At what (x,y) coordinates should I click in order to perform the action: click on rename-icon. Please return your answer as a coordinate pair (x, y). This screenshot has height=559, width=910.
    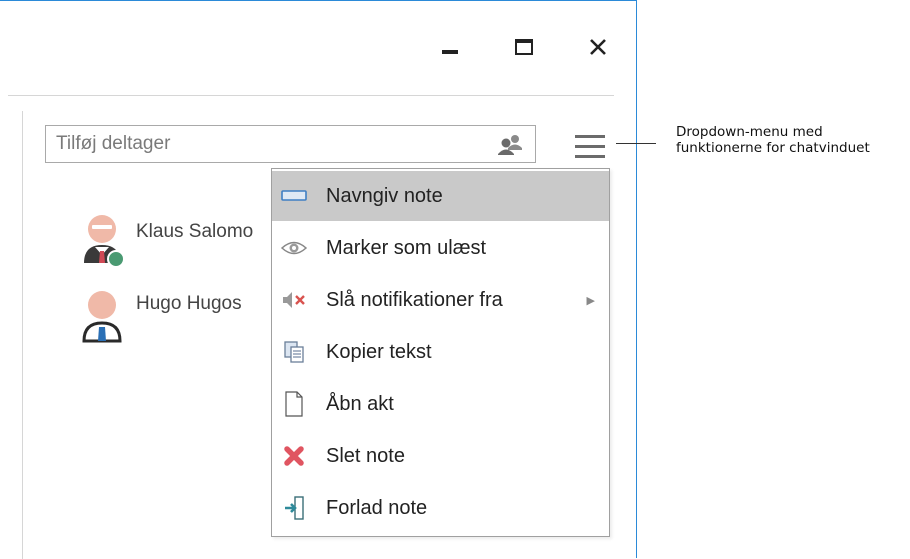
    Looking at the image, I should click on (294, 196).